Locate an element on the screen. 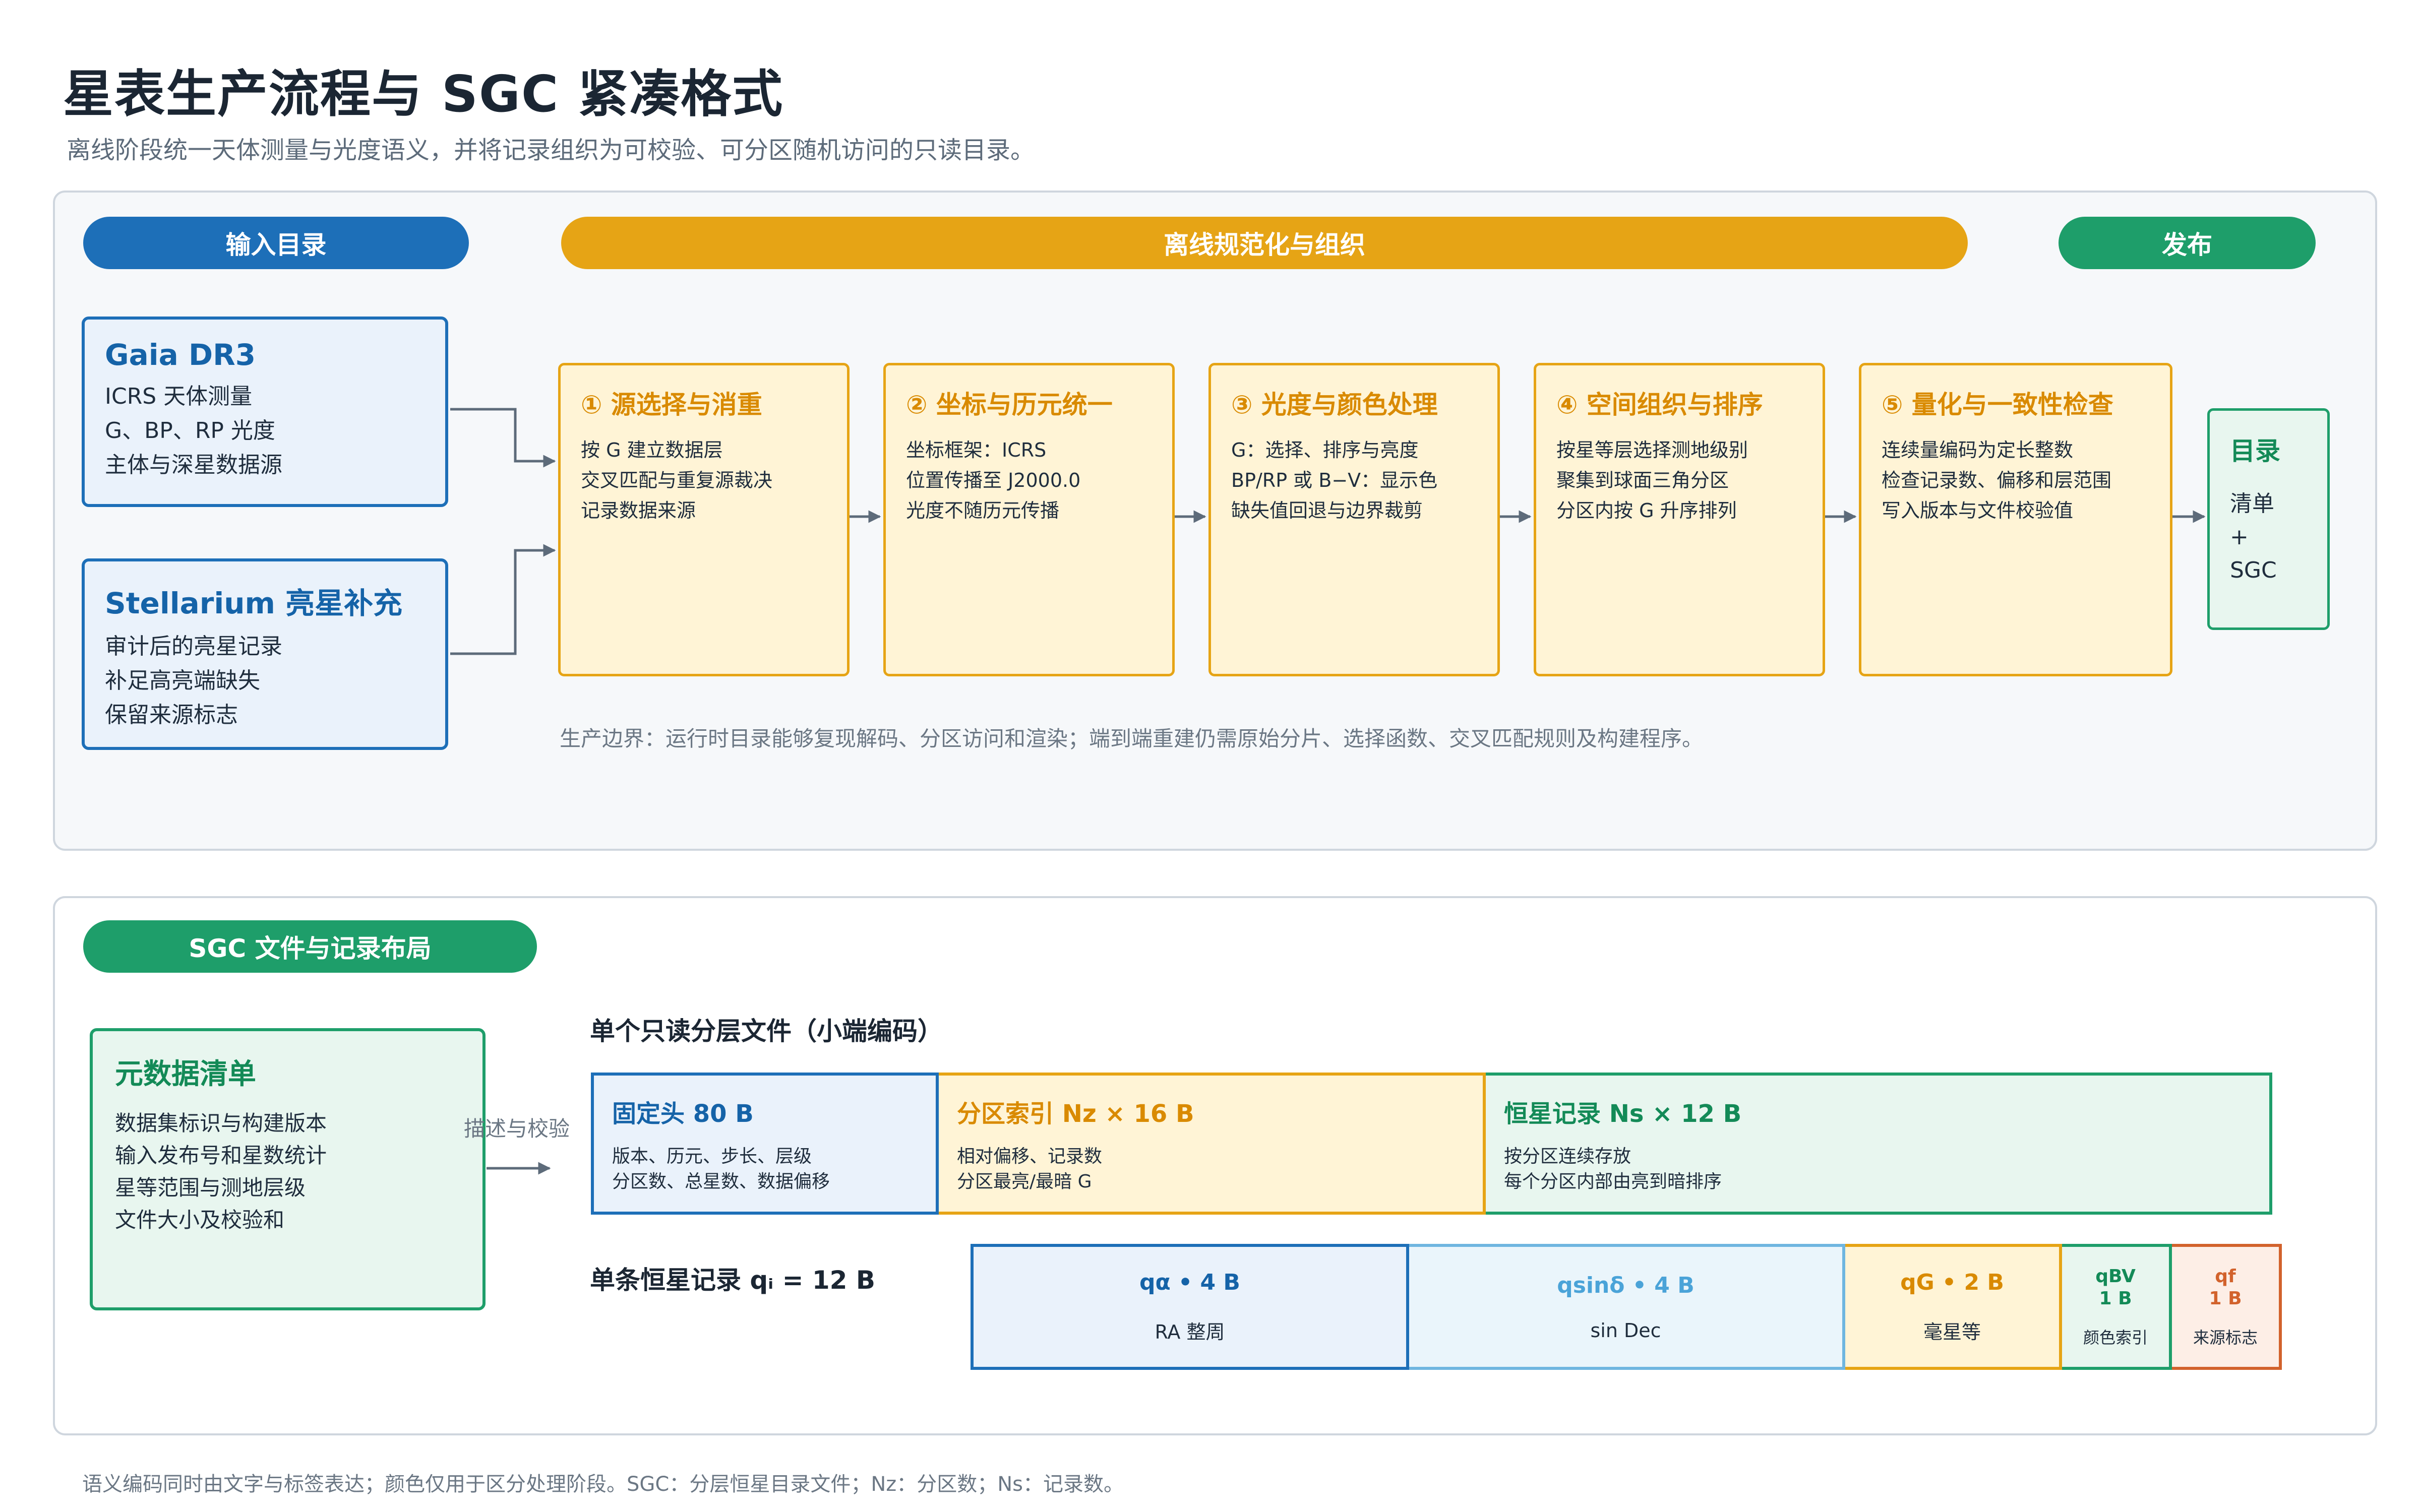  field-title: qf 1 B is located at coordinates (2225, 1287).